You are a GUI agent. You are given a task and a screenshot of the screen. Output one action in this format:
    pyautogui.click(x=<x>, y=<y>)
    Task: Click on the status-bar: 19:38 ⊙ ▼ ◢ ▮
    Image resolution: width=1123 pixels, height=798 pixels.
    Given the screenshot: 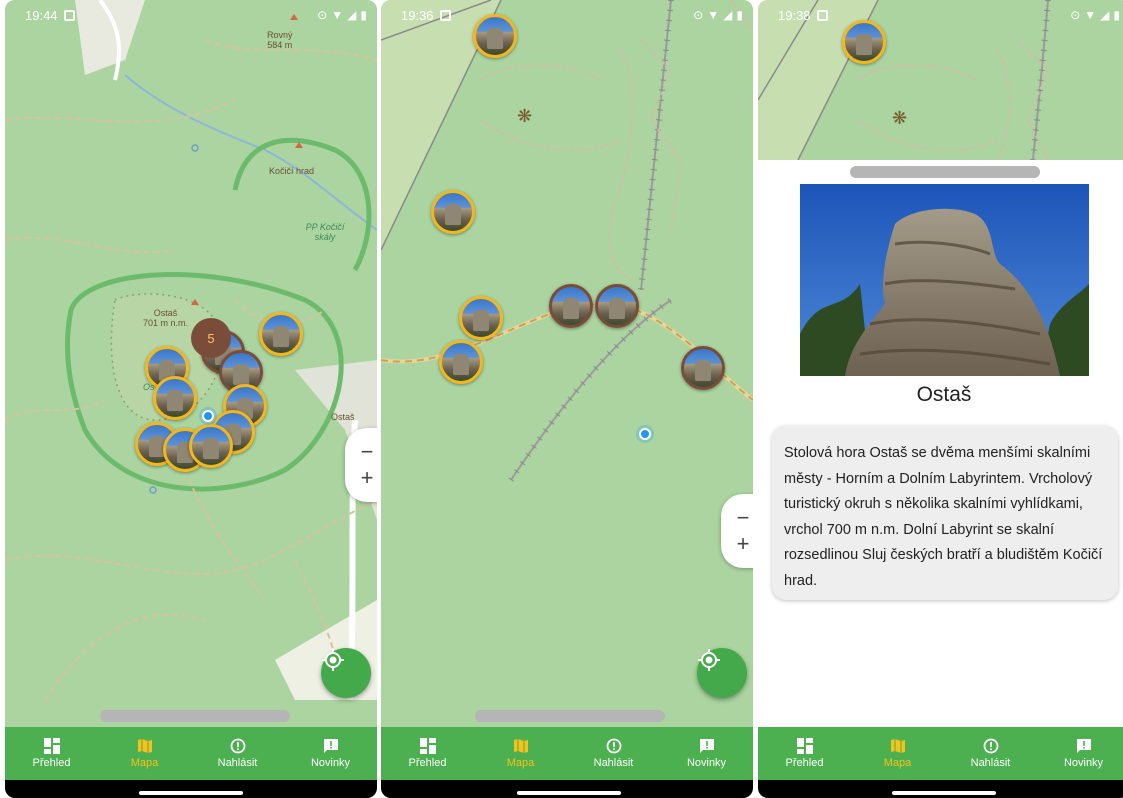 What is the action you would take?
    pyautogui.click(x=940, y=15)
    